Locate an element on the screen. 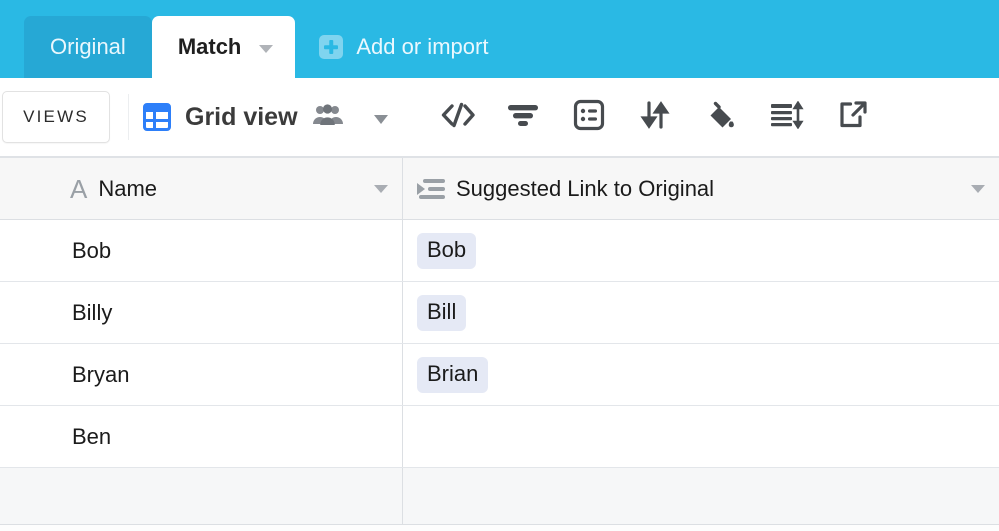  table-row: Billy Bill is located at coordinates (499, 313).